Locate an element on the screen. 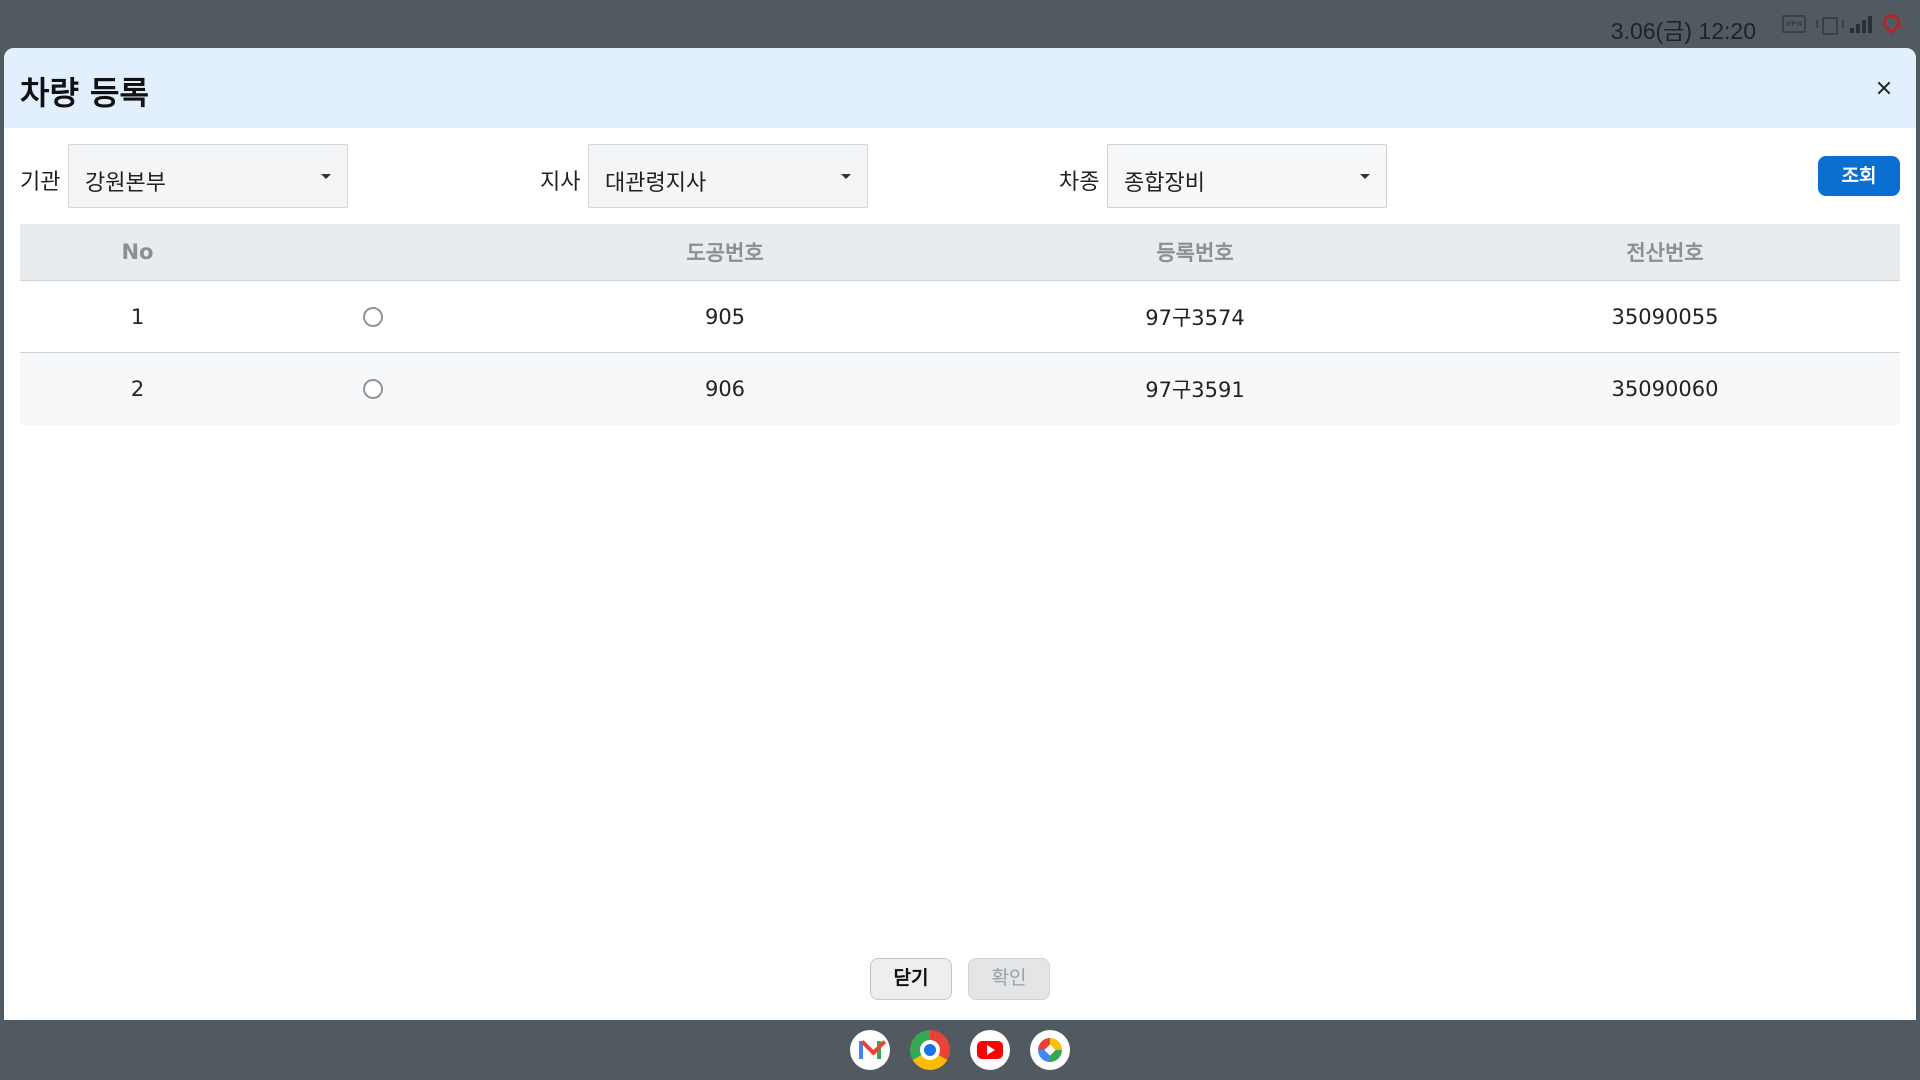 This screenshot has height=1080, width=1920. app-dock is located at coordinates (960, 1050).